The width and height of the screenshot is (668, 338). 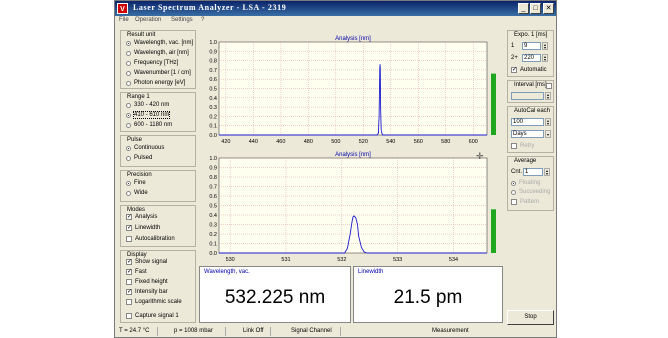 I want to click on menu-operation: Operation, so click(x=148, y=20).